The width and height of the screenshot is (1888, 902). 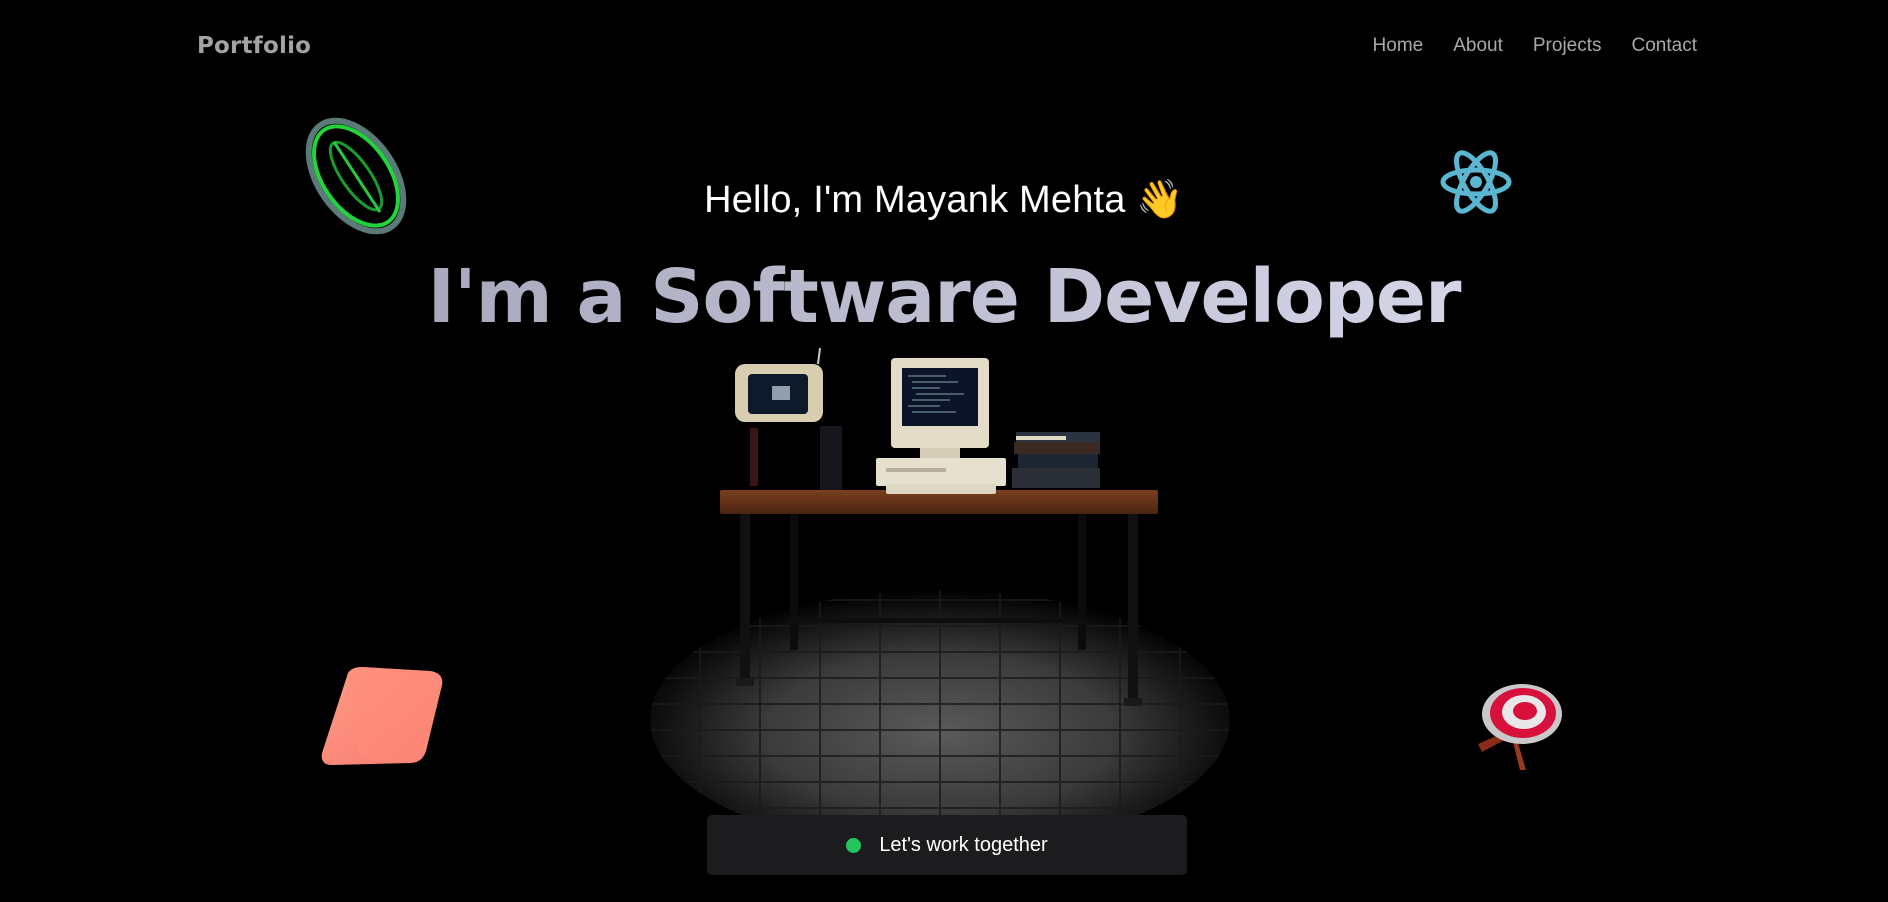 What do you see at coordinates (1567, 46) in the screenshot?
I see `nav-link-projects: Projects` at bounding box center [1567, 46].